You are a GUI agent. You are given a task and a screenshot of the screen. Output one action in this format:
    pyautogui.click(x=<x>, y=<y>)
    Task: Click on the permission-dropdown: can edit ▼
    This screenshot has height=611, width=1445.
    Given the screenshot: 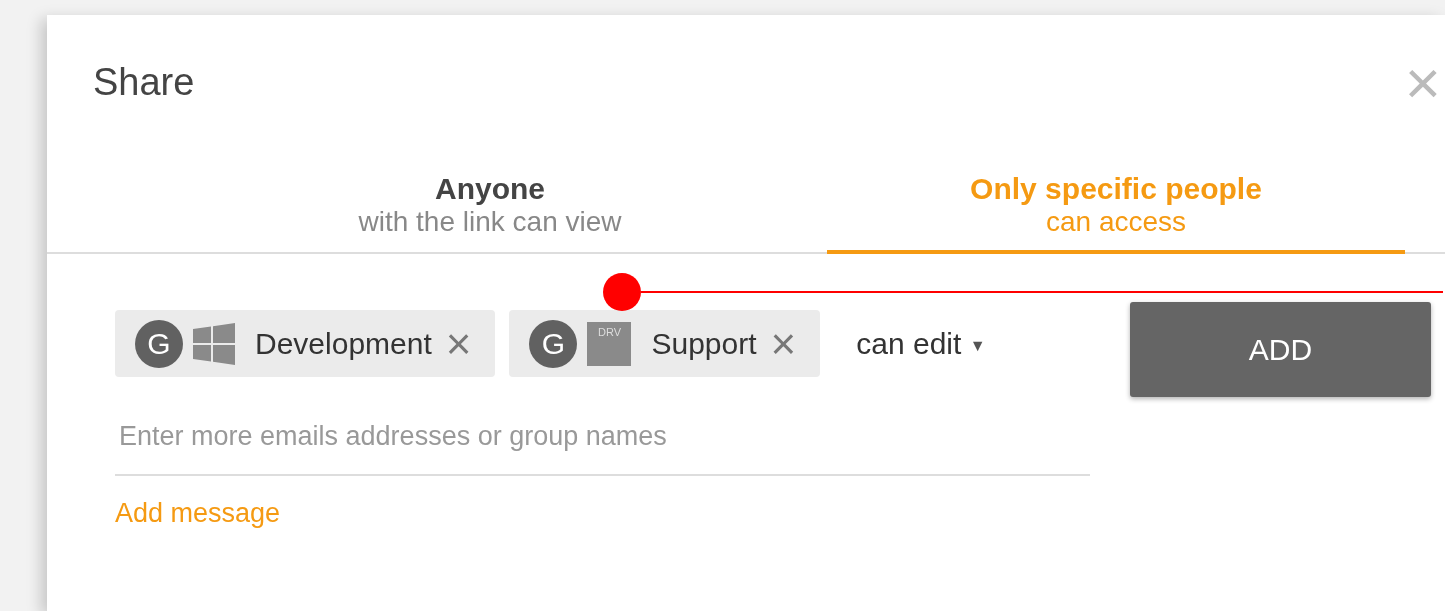 What is the action you would take?
    pyautogui.click(x=921, y=343)
    